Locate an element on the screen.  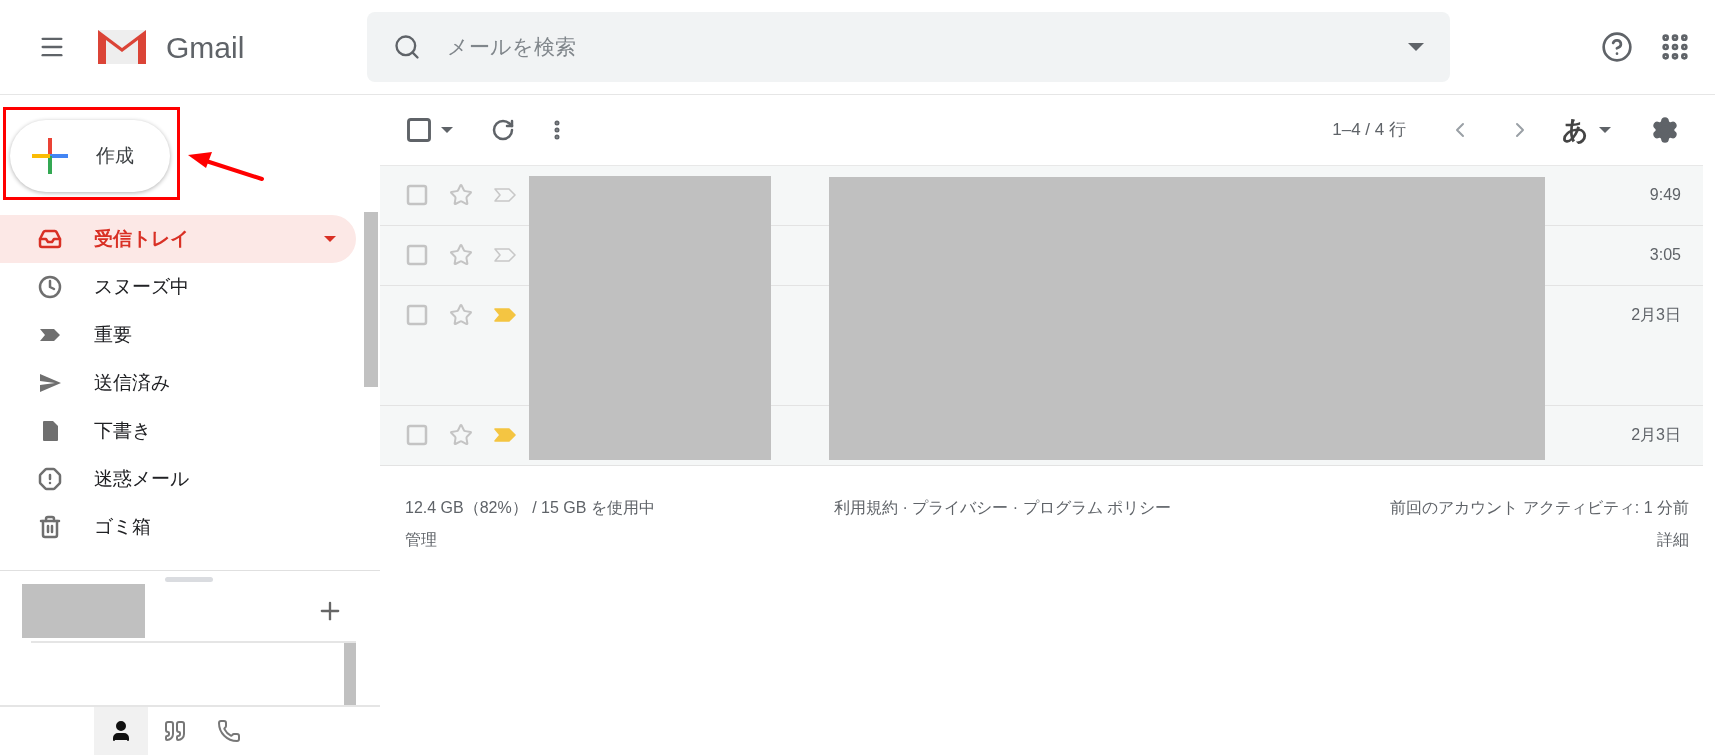
email-time: 3:05 is located at coordinates (1665, 255).